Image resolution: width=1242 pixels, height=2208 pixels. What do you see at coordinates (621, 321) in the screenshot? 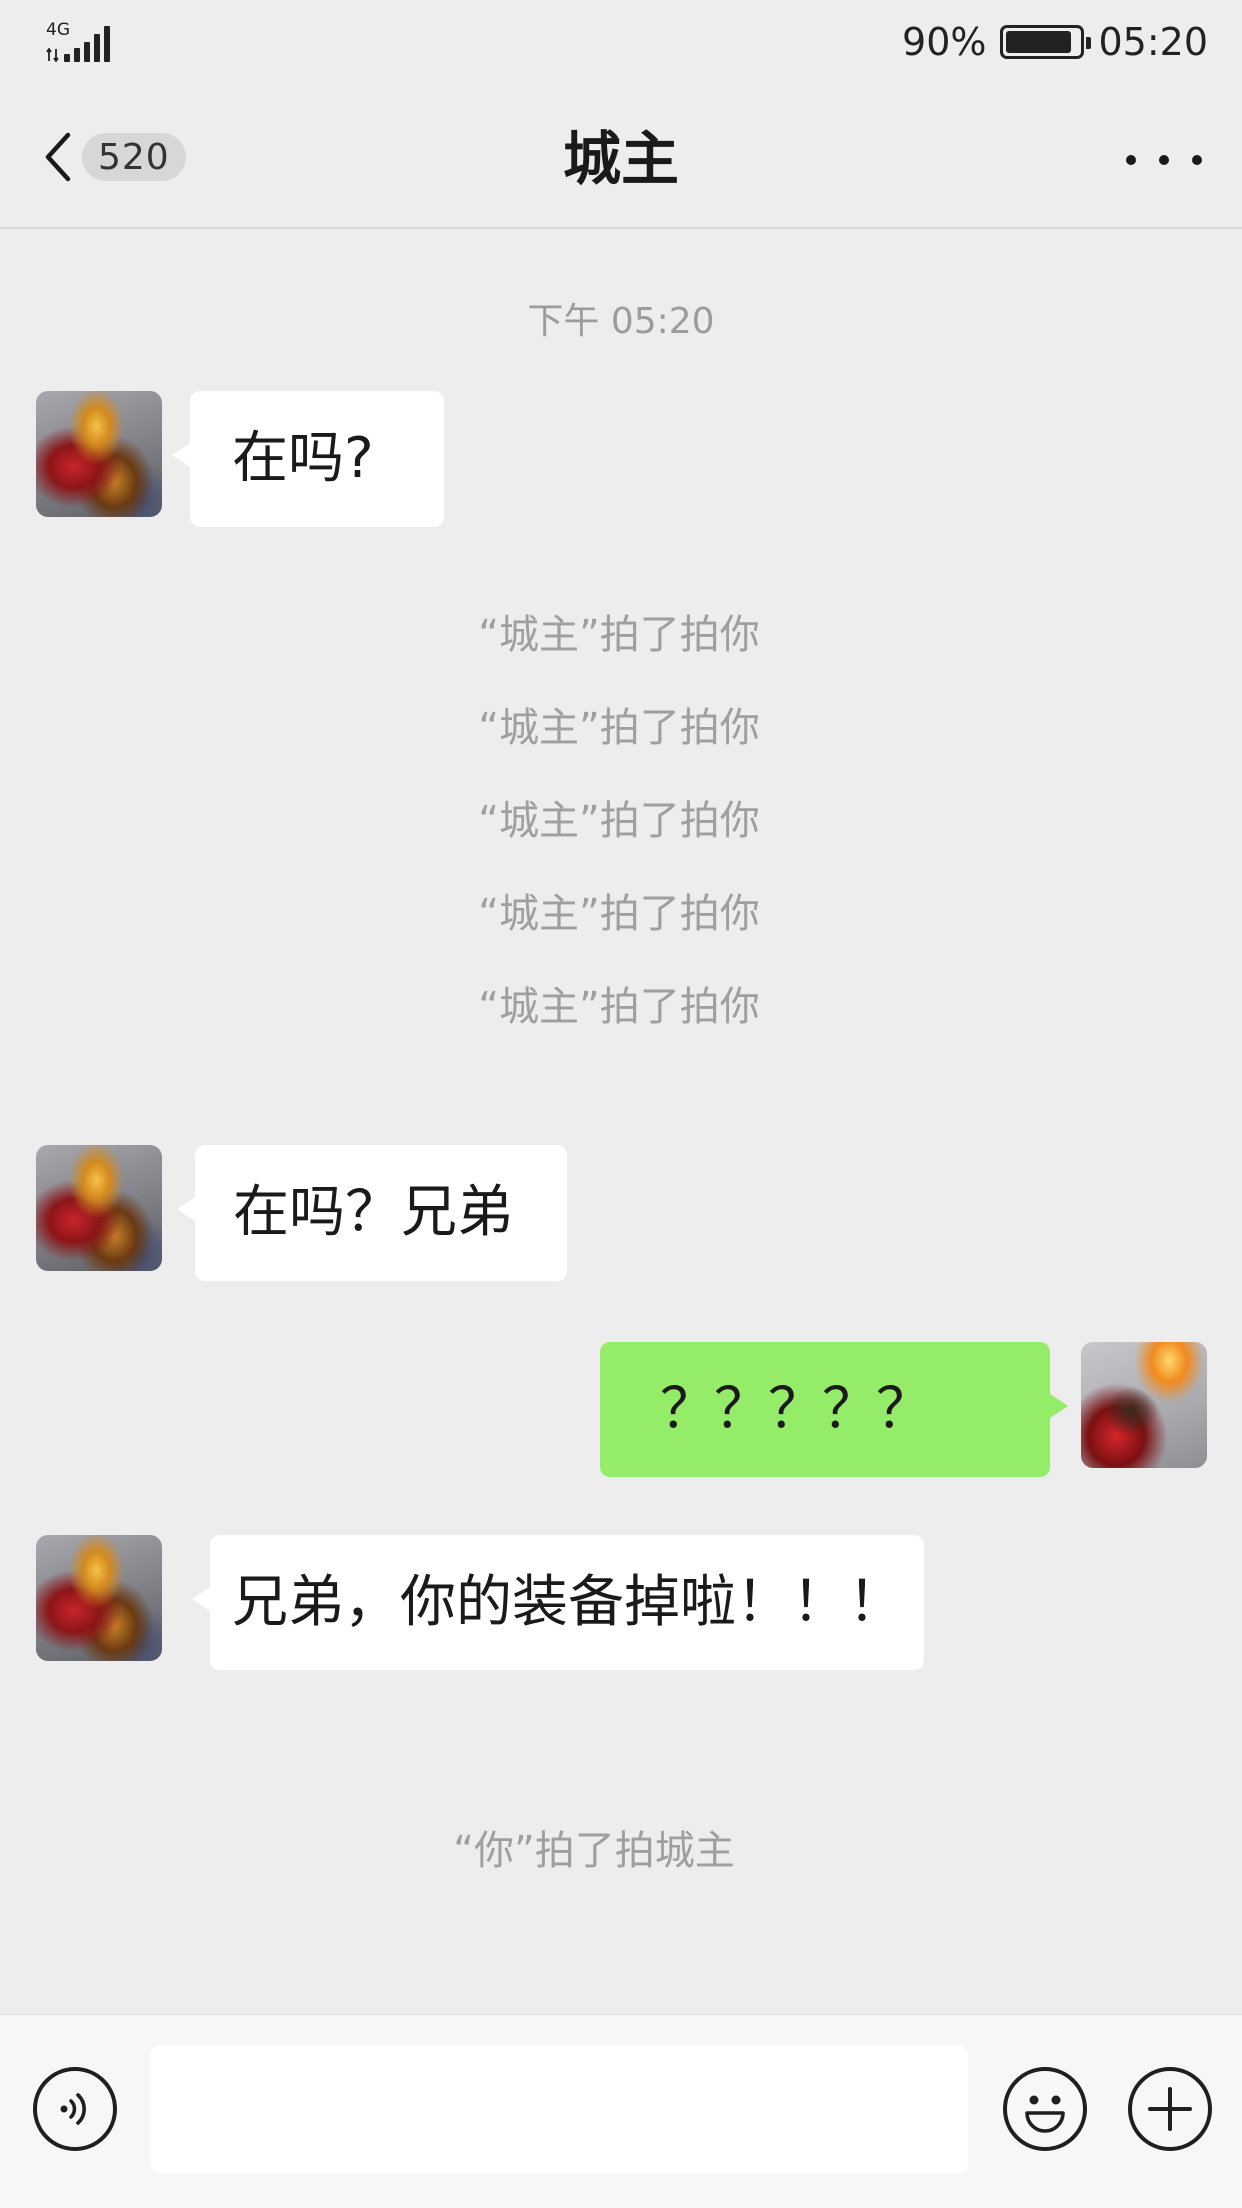
I see `timestamp: 下午 05:20` at bounding box center [621, 321].